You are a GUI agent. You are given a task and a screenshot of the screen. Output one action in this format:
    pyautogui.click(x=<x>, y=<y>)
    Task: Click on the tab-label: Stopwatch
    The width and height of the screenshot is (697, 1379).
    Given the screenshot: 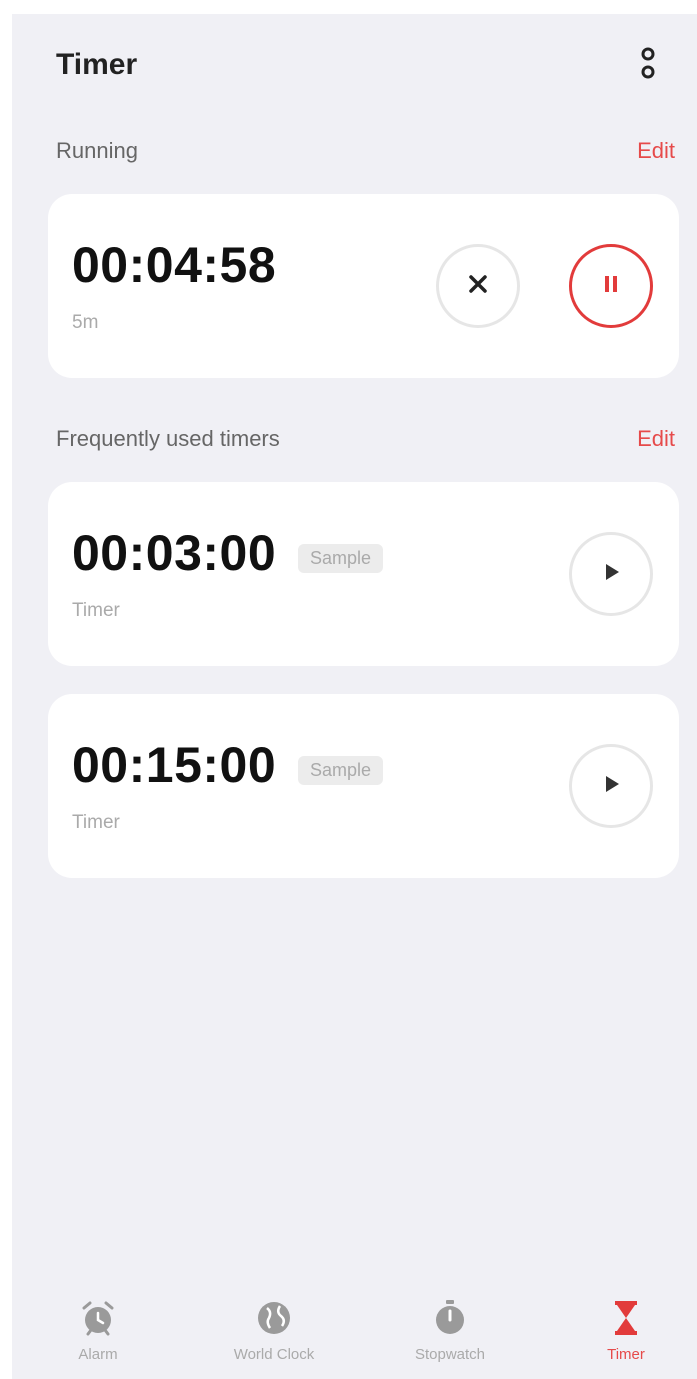 What is the action you would take?
    pyautogui.click(x=450, y=1354)
    